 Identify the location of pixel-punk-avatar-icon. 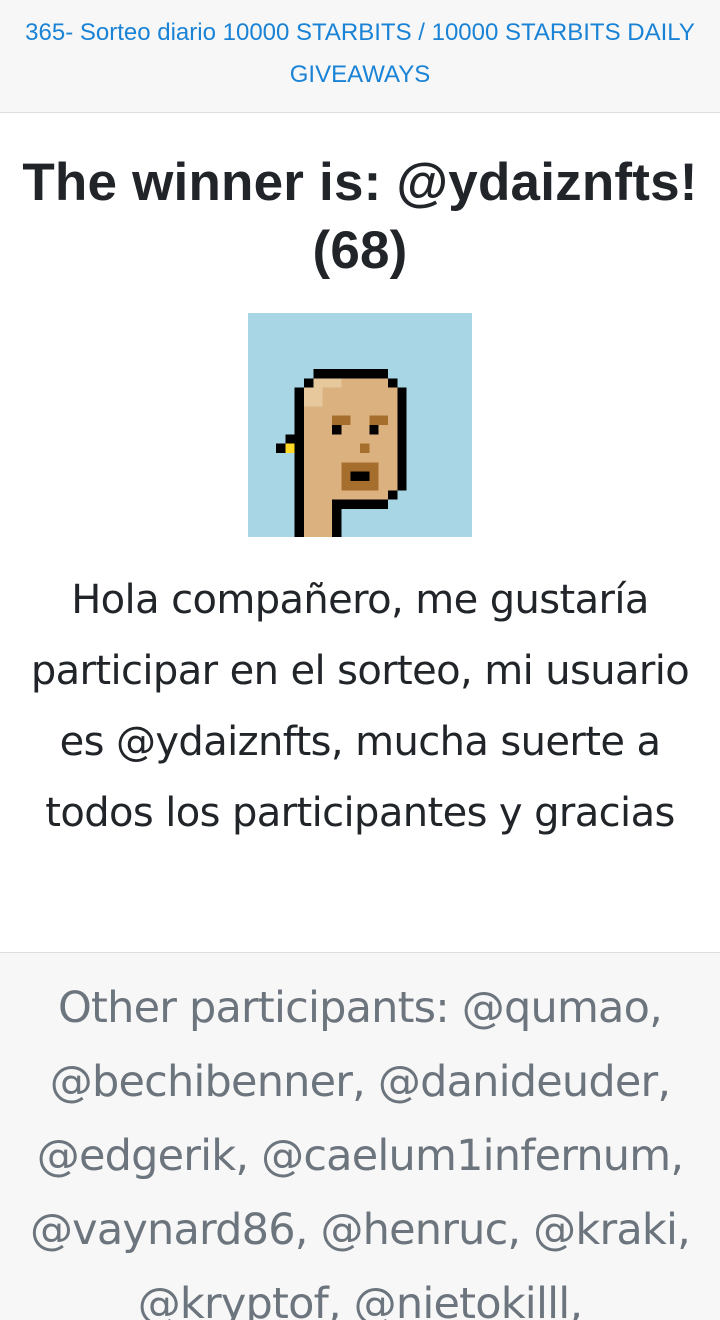
(360, 425).